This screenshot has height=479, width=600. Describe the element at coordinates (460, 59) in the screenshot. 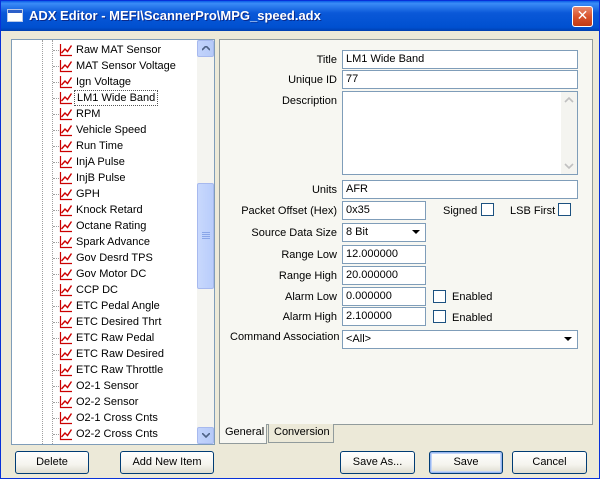

I see `title-field: LM1 Wide Band` at that location.